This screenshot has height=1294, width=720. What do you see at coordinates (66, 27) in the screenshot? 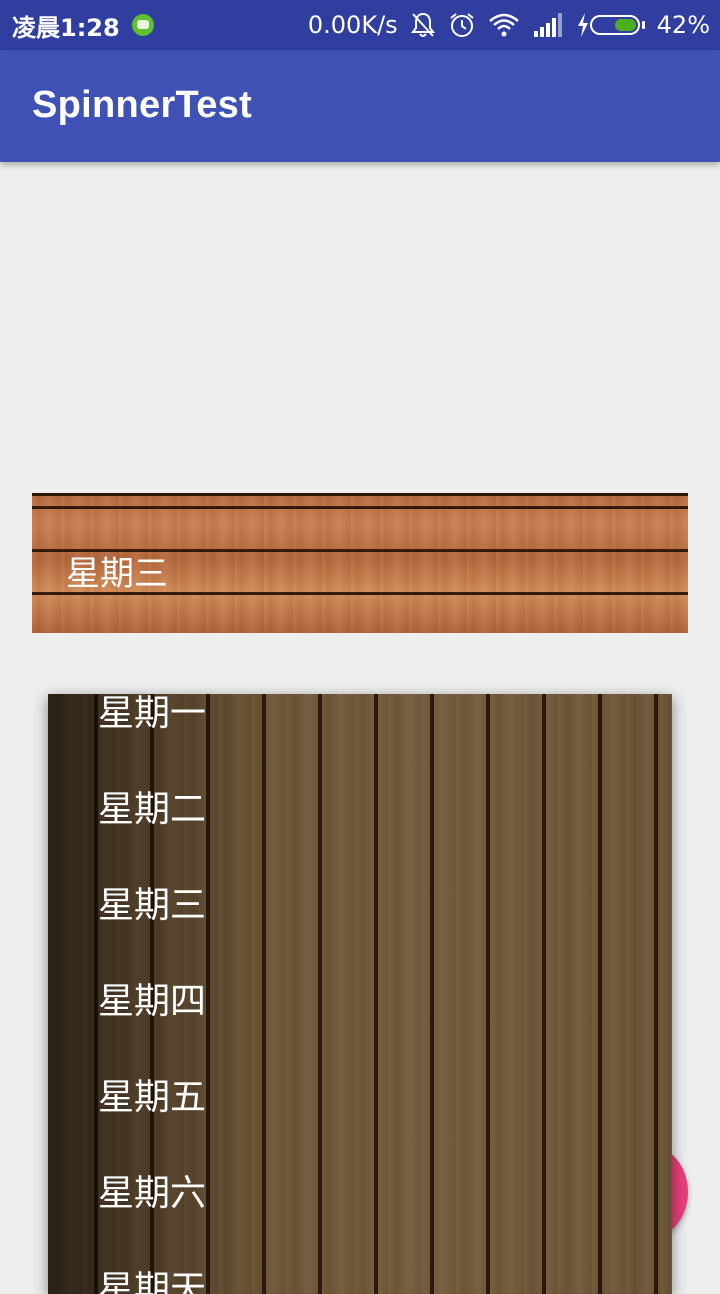
I see `status-time: 凌晨1:28` at bounding box center [66, 27].